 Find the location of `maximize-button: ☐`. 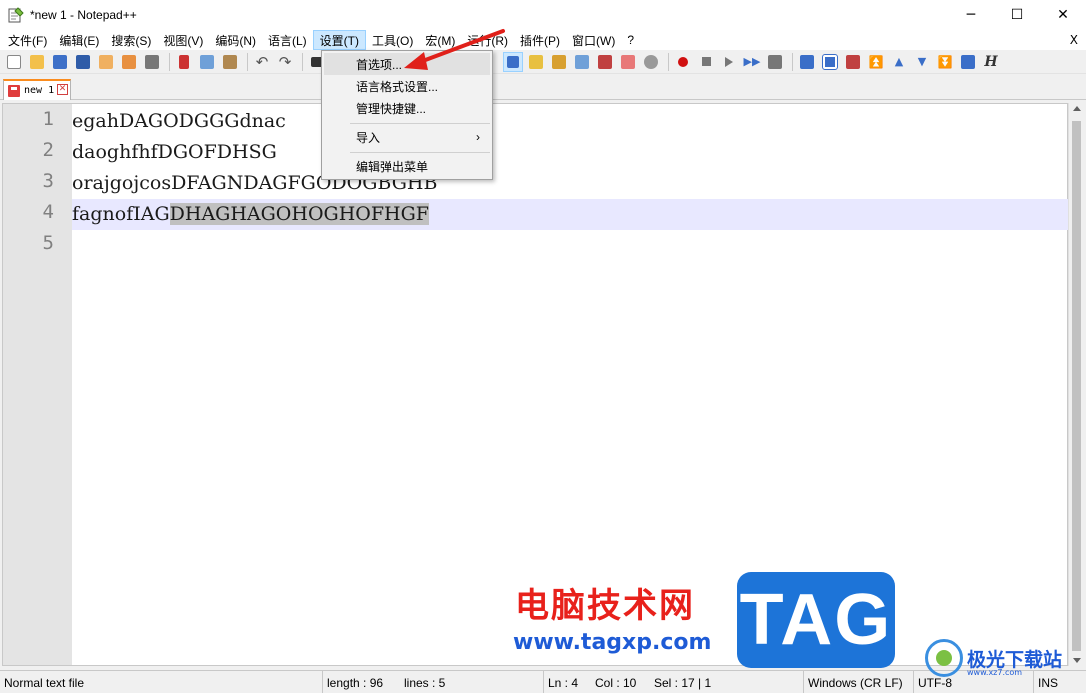

maximize-button: ☐ is located at coordinates (1017, 15).